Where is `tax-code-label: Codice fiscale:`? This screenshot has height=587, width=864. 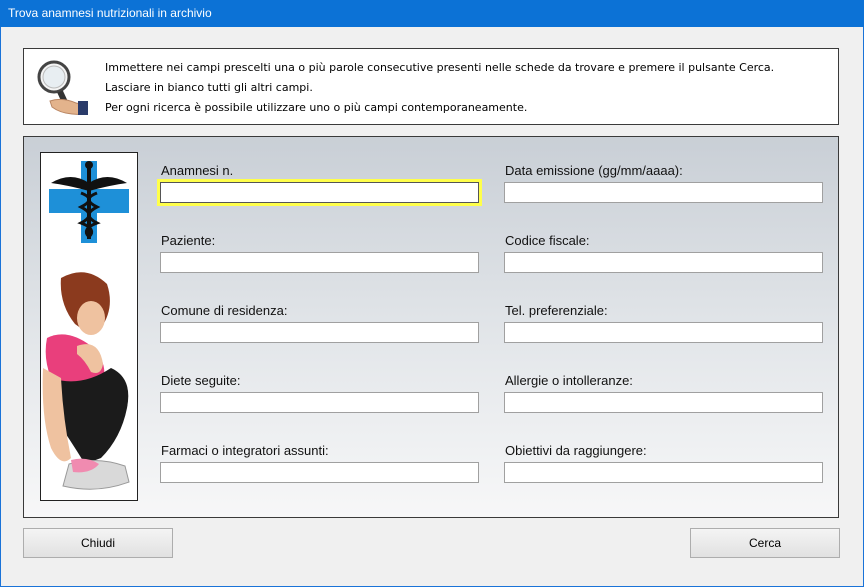 tax-code-label: Codice fiscale: is located at coordinates (547, 240).